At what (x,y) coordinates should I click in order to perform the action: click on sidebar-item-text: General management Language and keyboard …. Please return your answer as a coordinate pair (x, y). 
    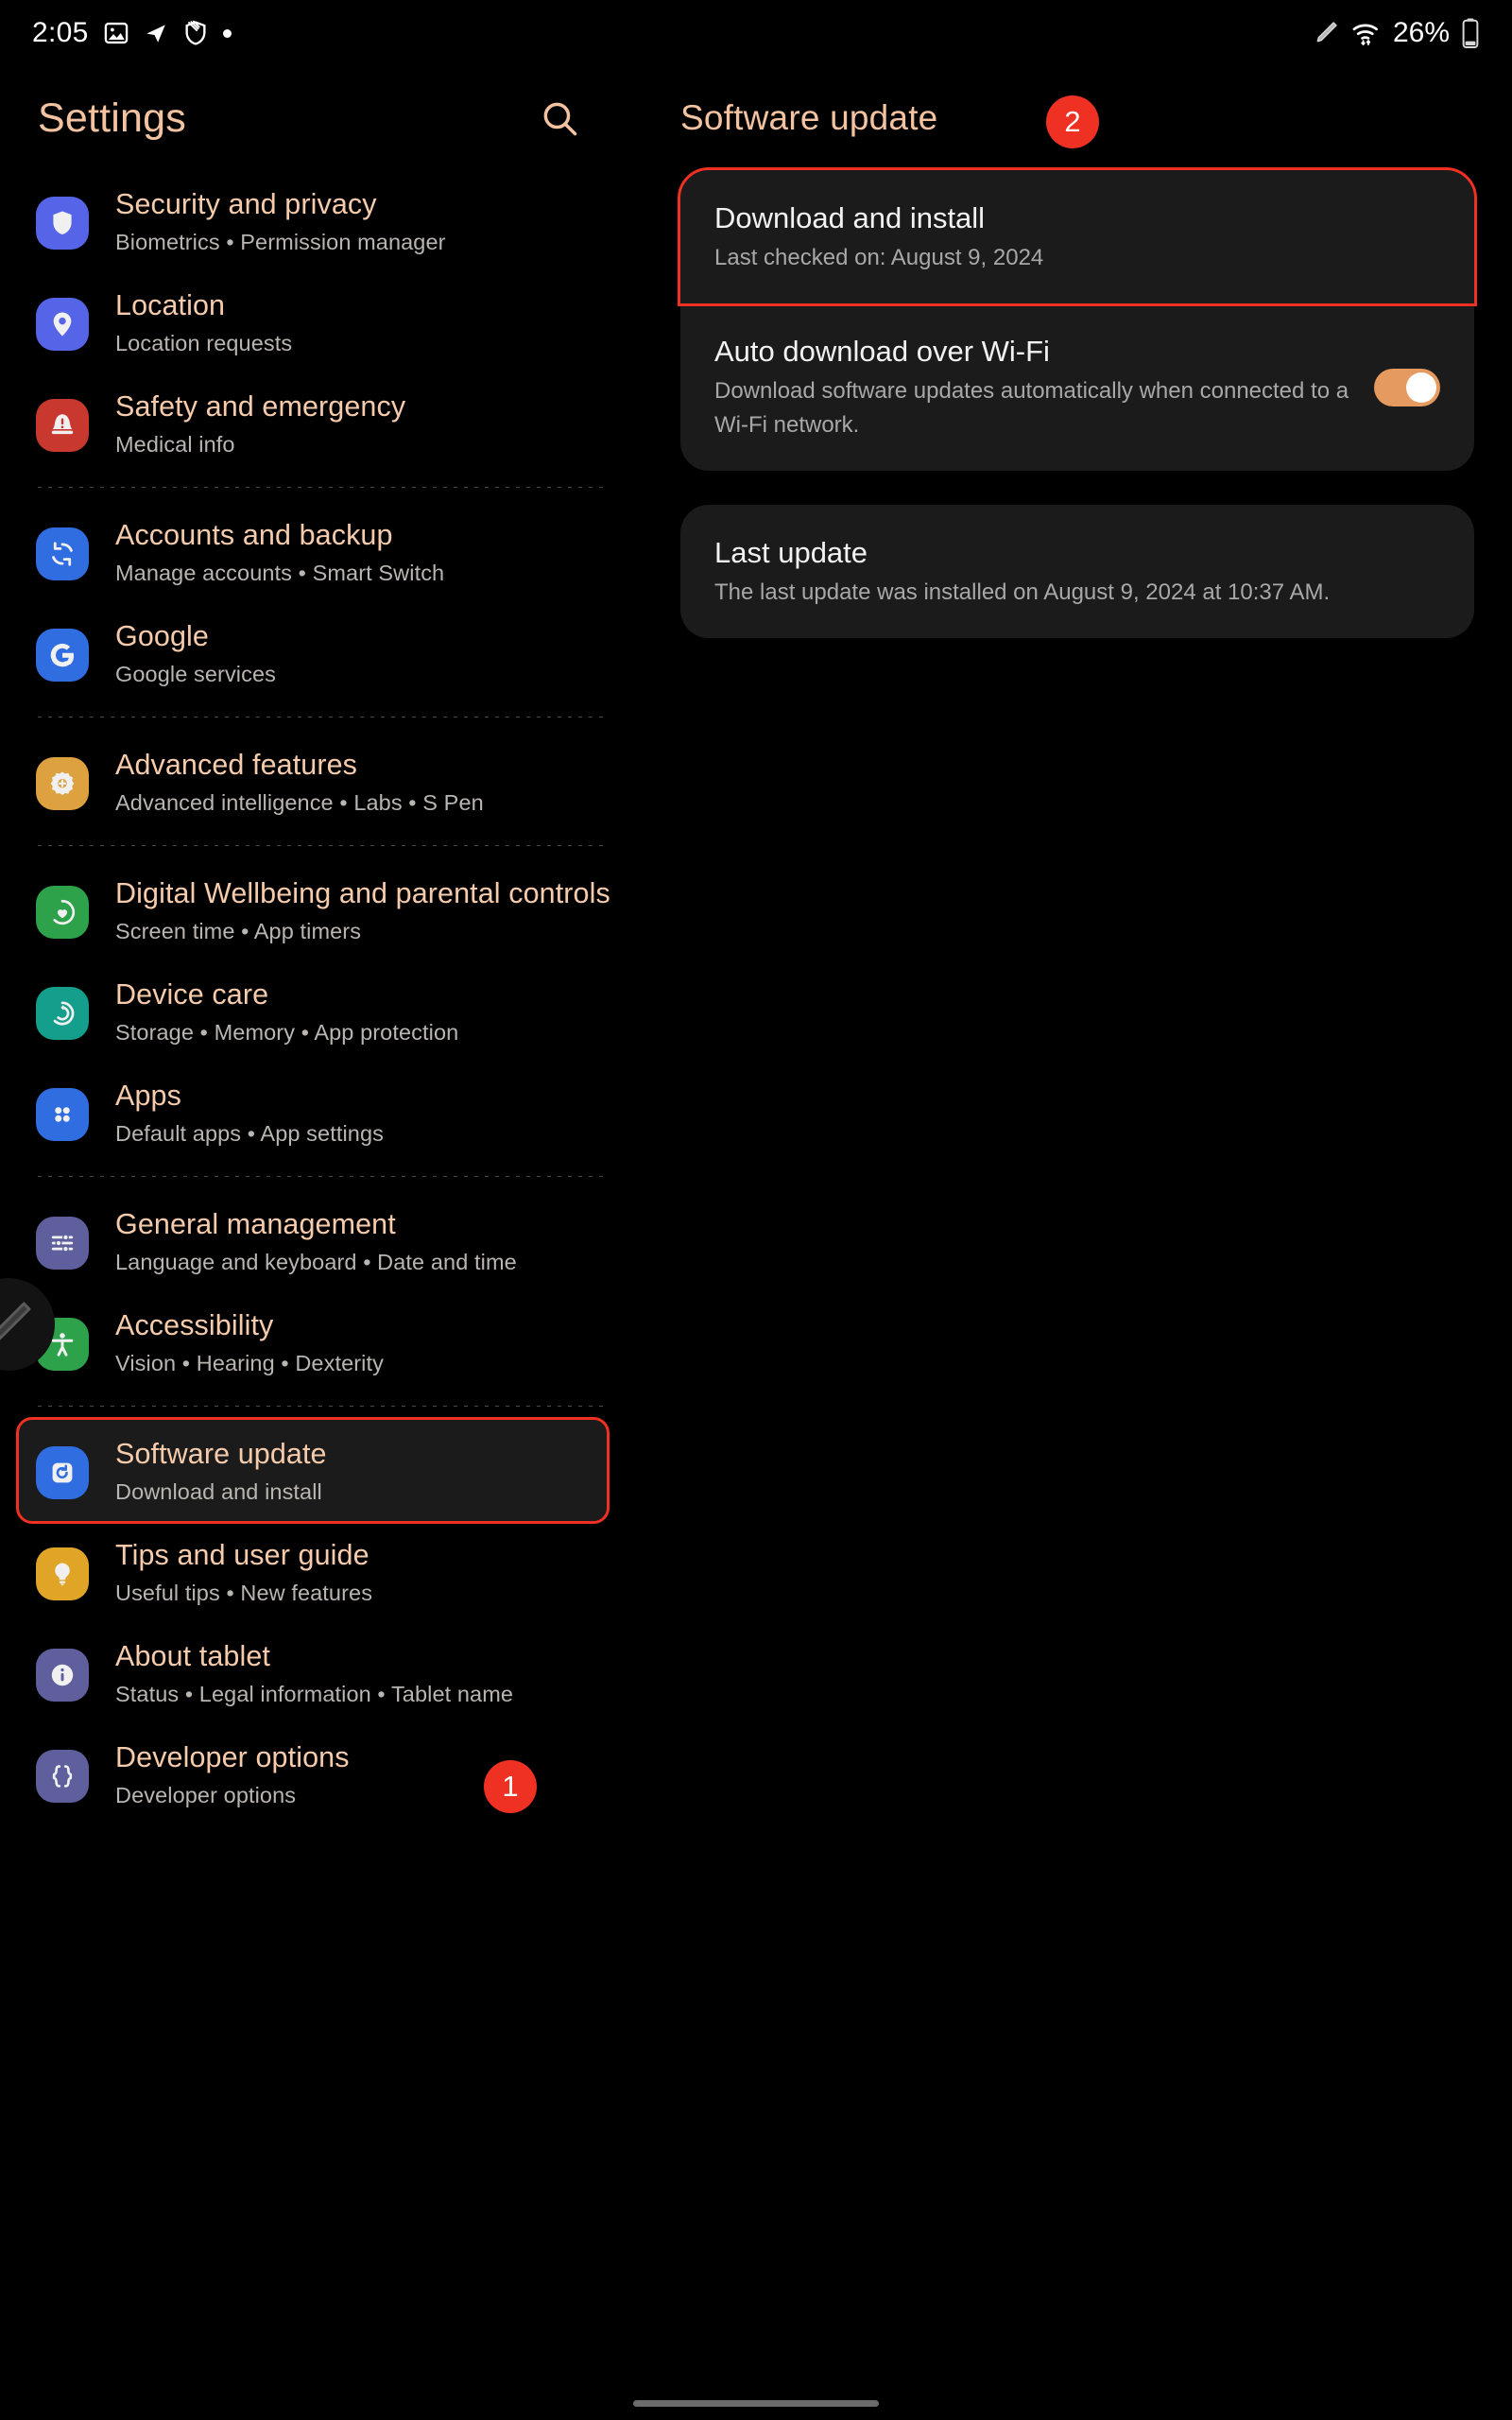
    Looking at the image, I should click on (316, 1240).